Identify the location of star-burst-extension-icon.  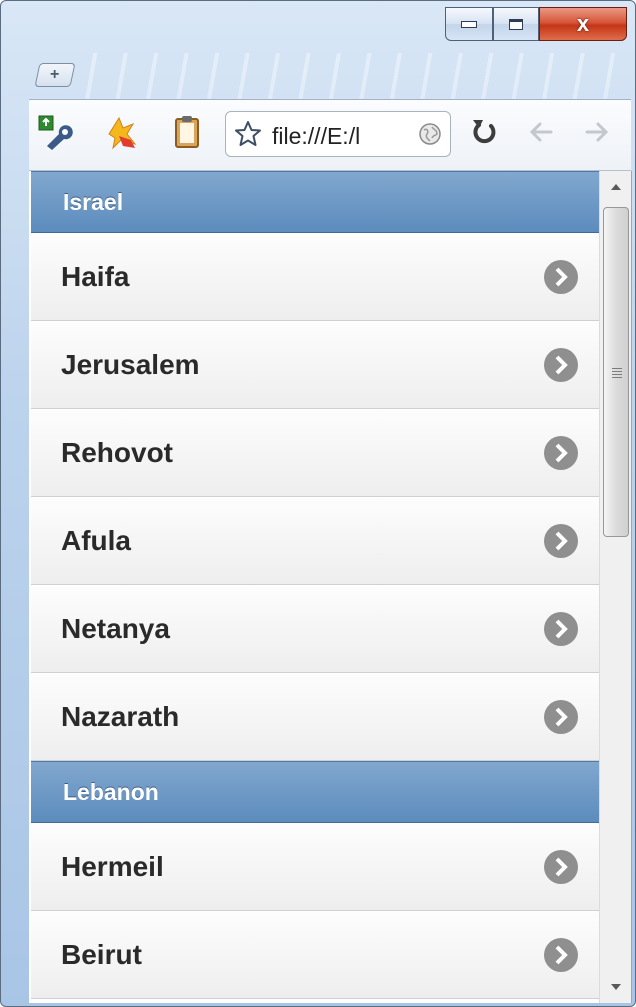
(121, 132).